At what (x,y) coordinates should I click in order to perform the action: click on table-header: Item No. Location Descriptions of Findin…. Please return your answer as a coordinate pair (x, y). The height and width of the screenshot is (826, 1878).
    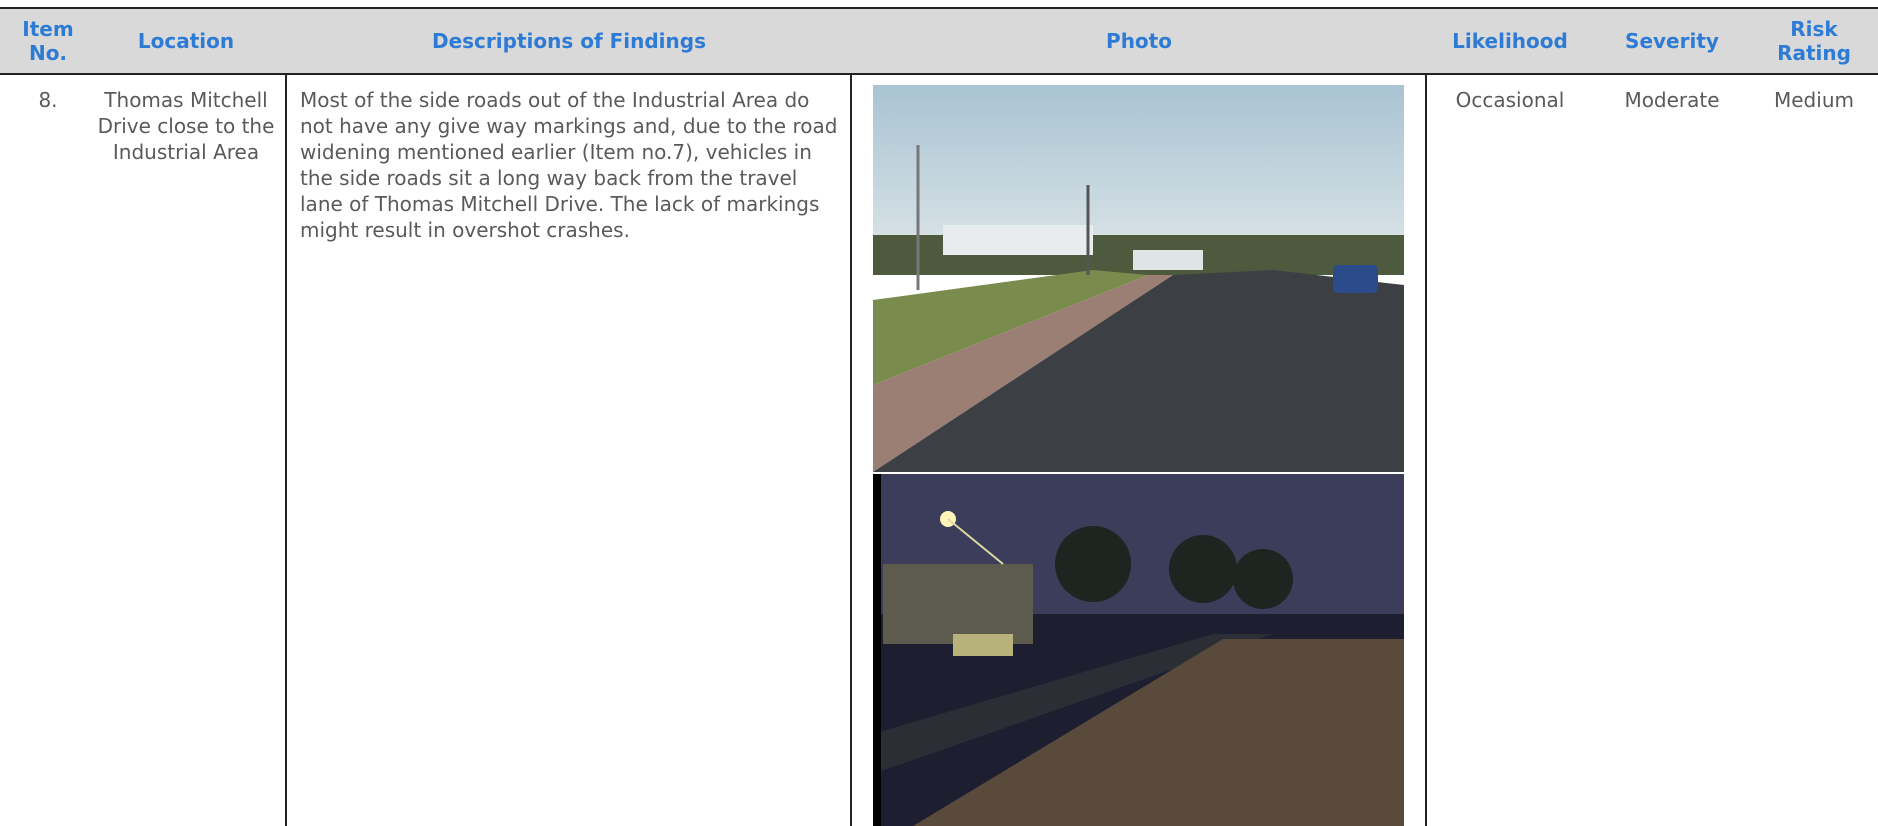
    Looking at the image, I should click on (939, 41).